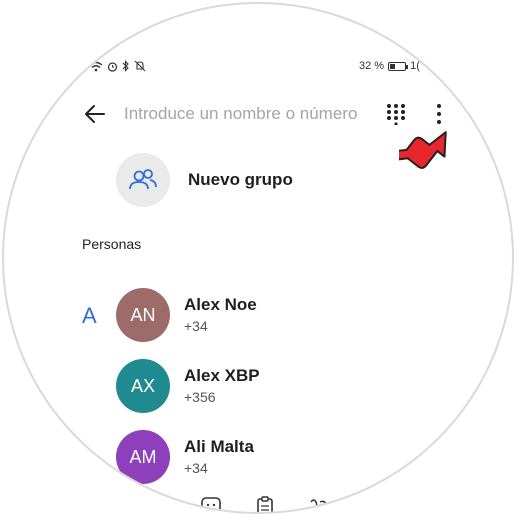  What do you see at coordinates (200, 397) in the screenshot?
I see `contact-number: +356` at bounding box center [200, 397].